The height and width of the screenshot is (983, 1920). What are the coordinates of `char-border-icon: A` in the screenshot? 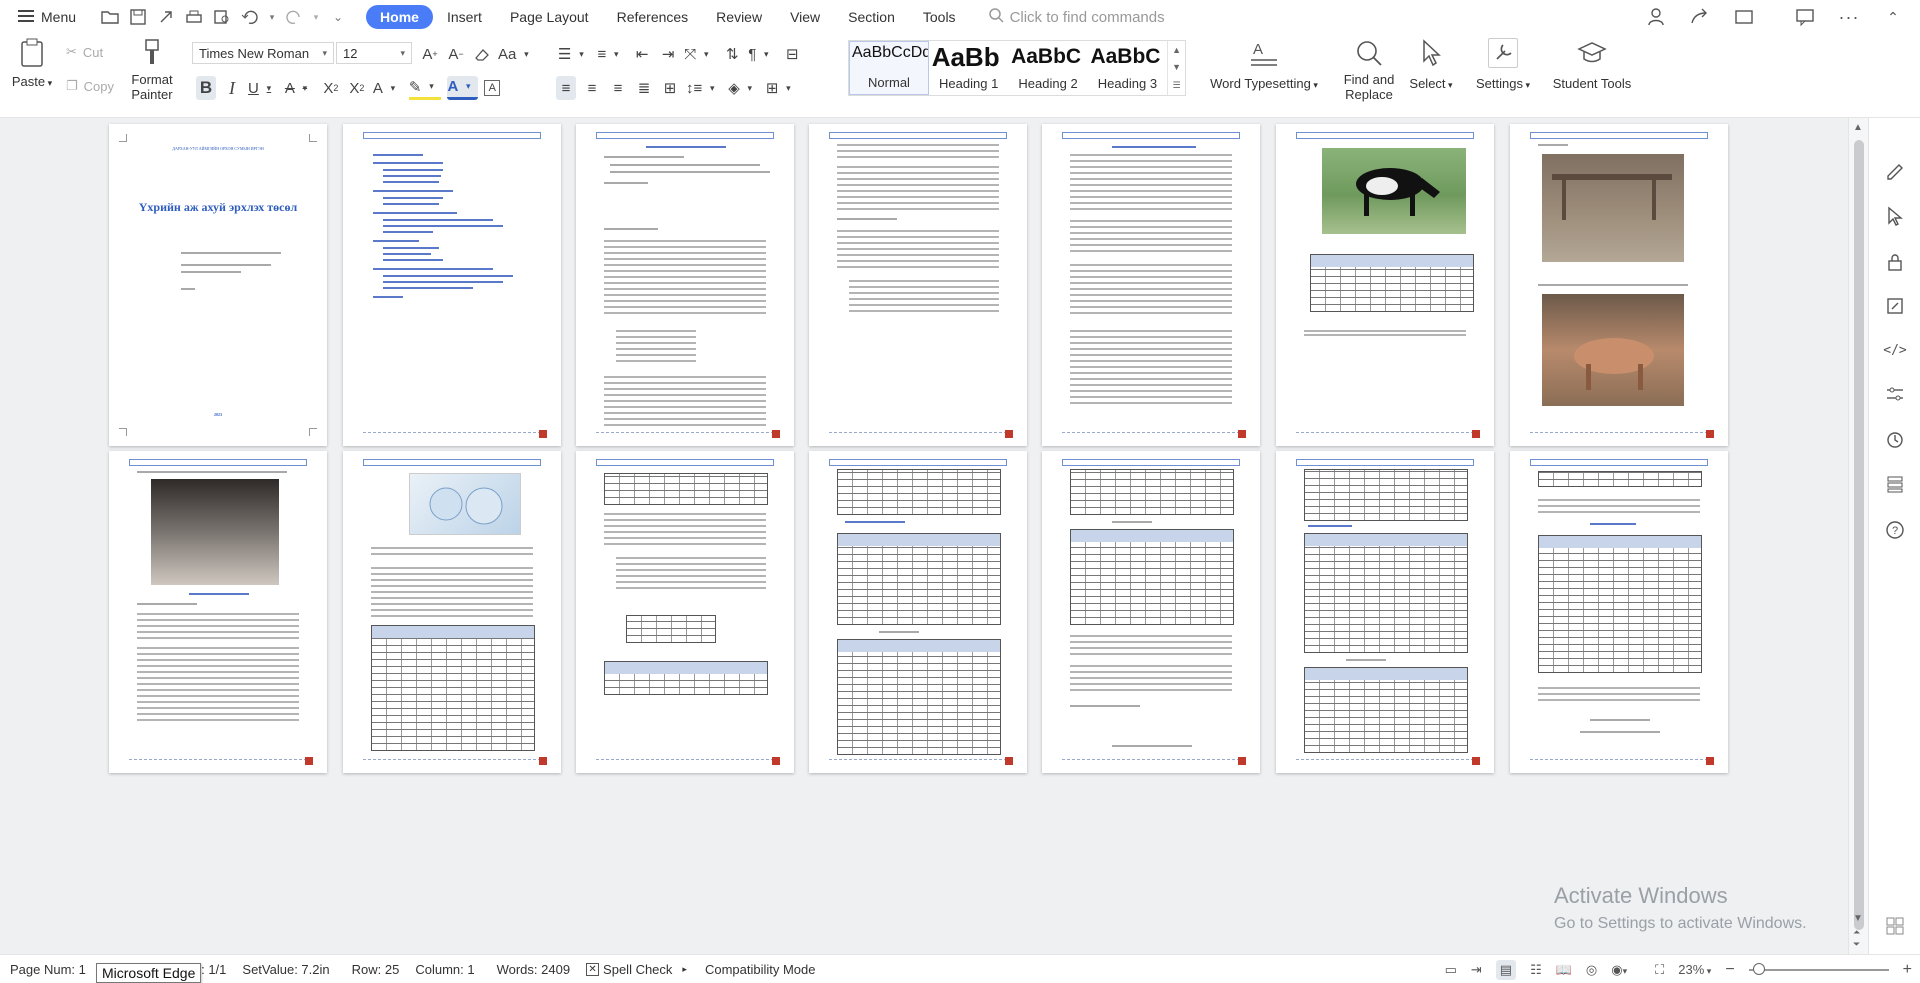 It's located at (492, 88).